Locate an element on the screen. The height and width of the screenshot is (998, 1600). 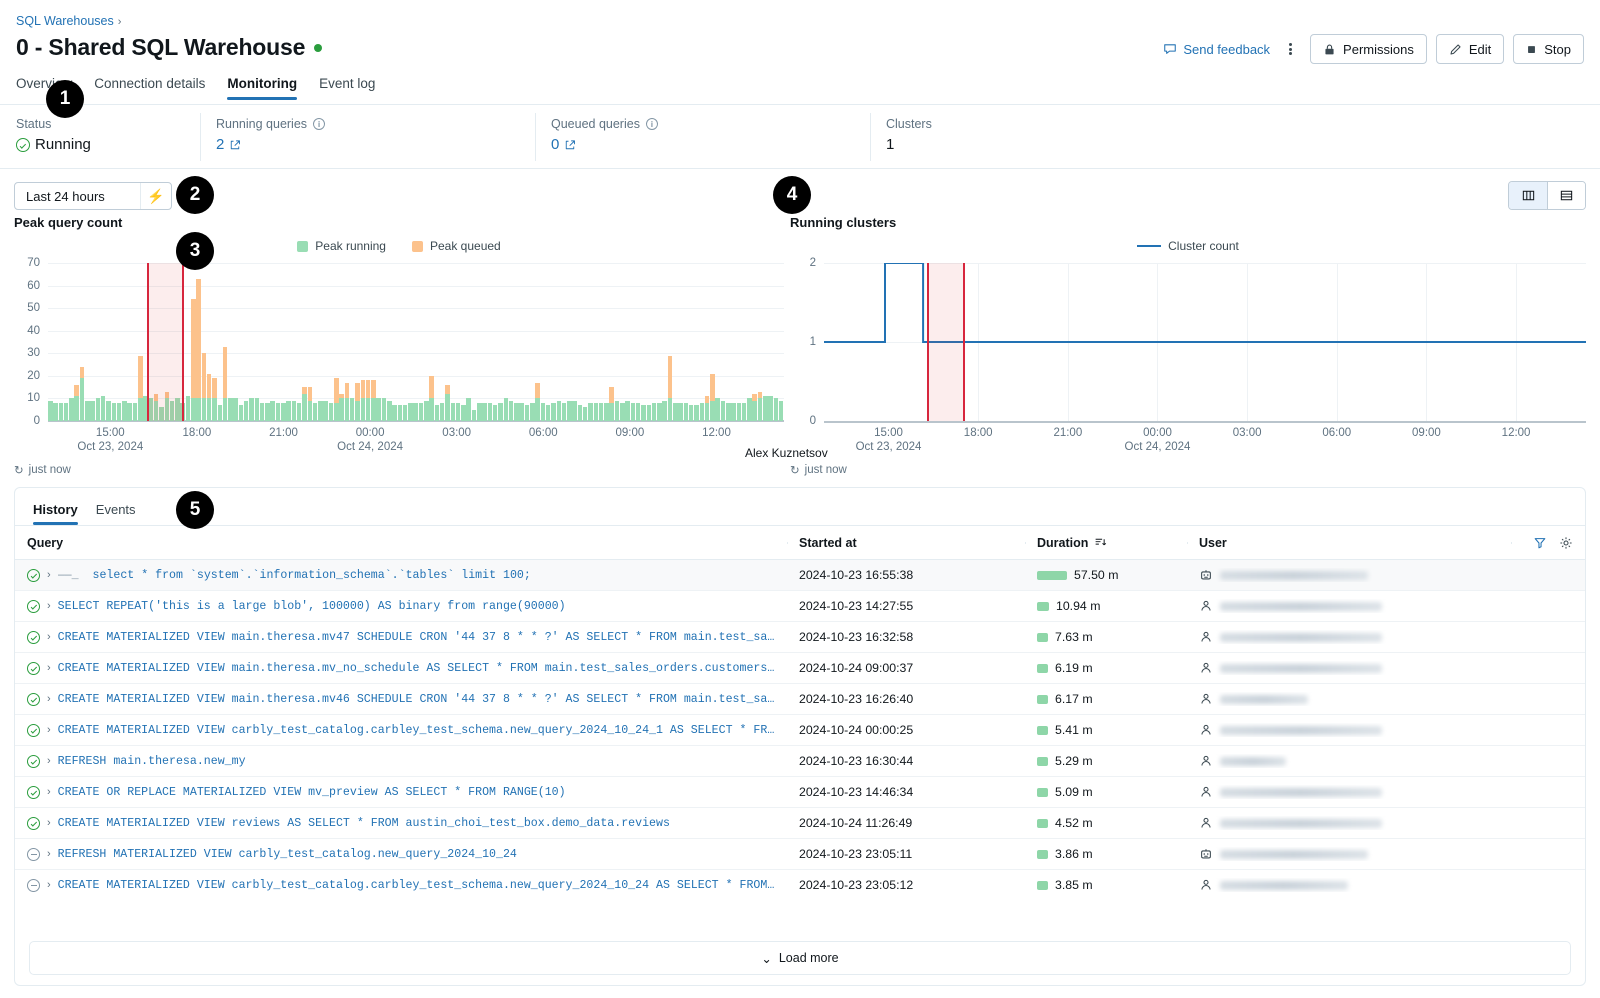
more-options-button is located at coordinates (1290, 49).